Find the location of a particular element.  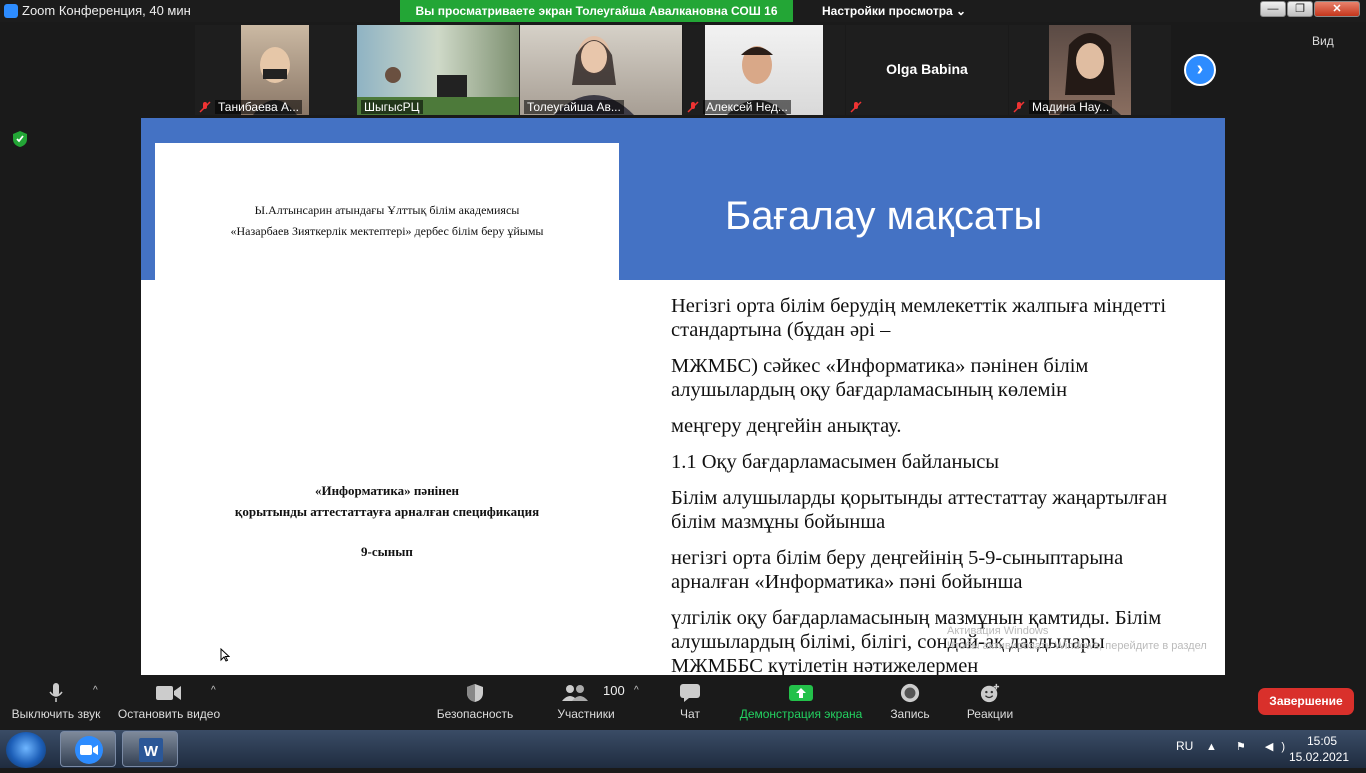

record-button: Запись is located at coordinates (910, 702).